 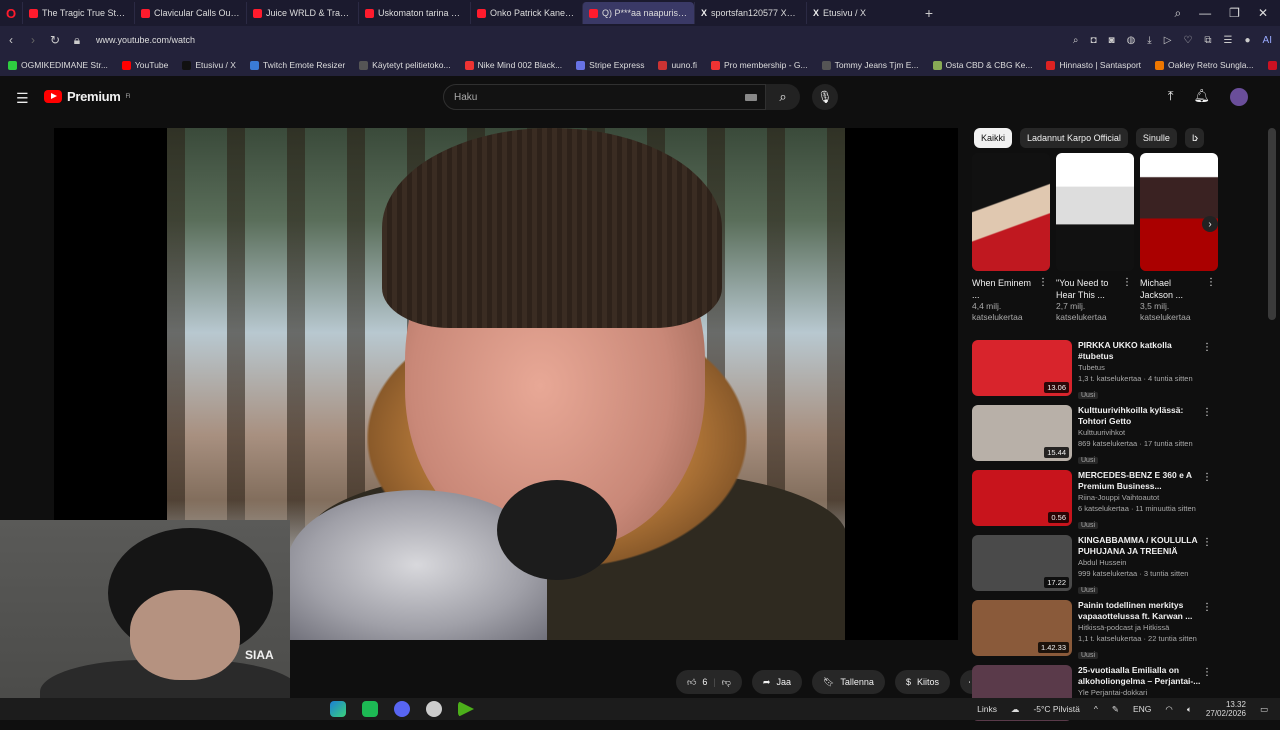 What do you see at coordinates (11, 40) in the screenshot?
I see `back-icon: ‹` at bounding box center [11, 40].